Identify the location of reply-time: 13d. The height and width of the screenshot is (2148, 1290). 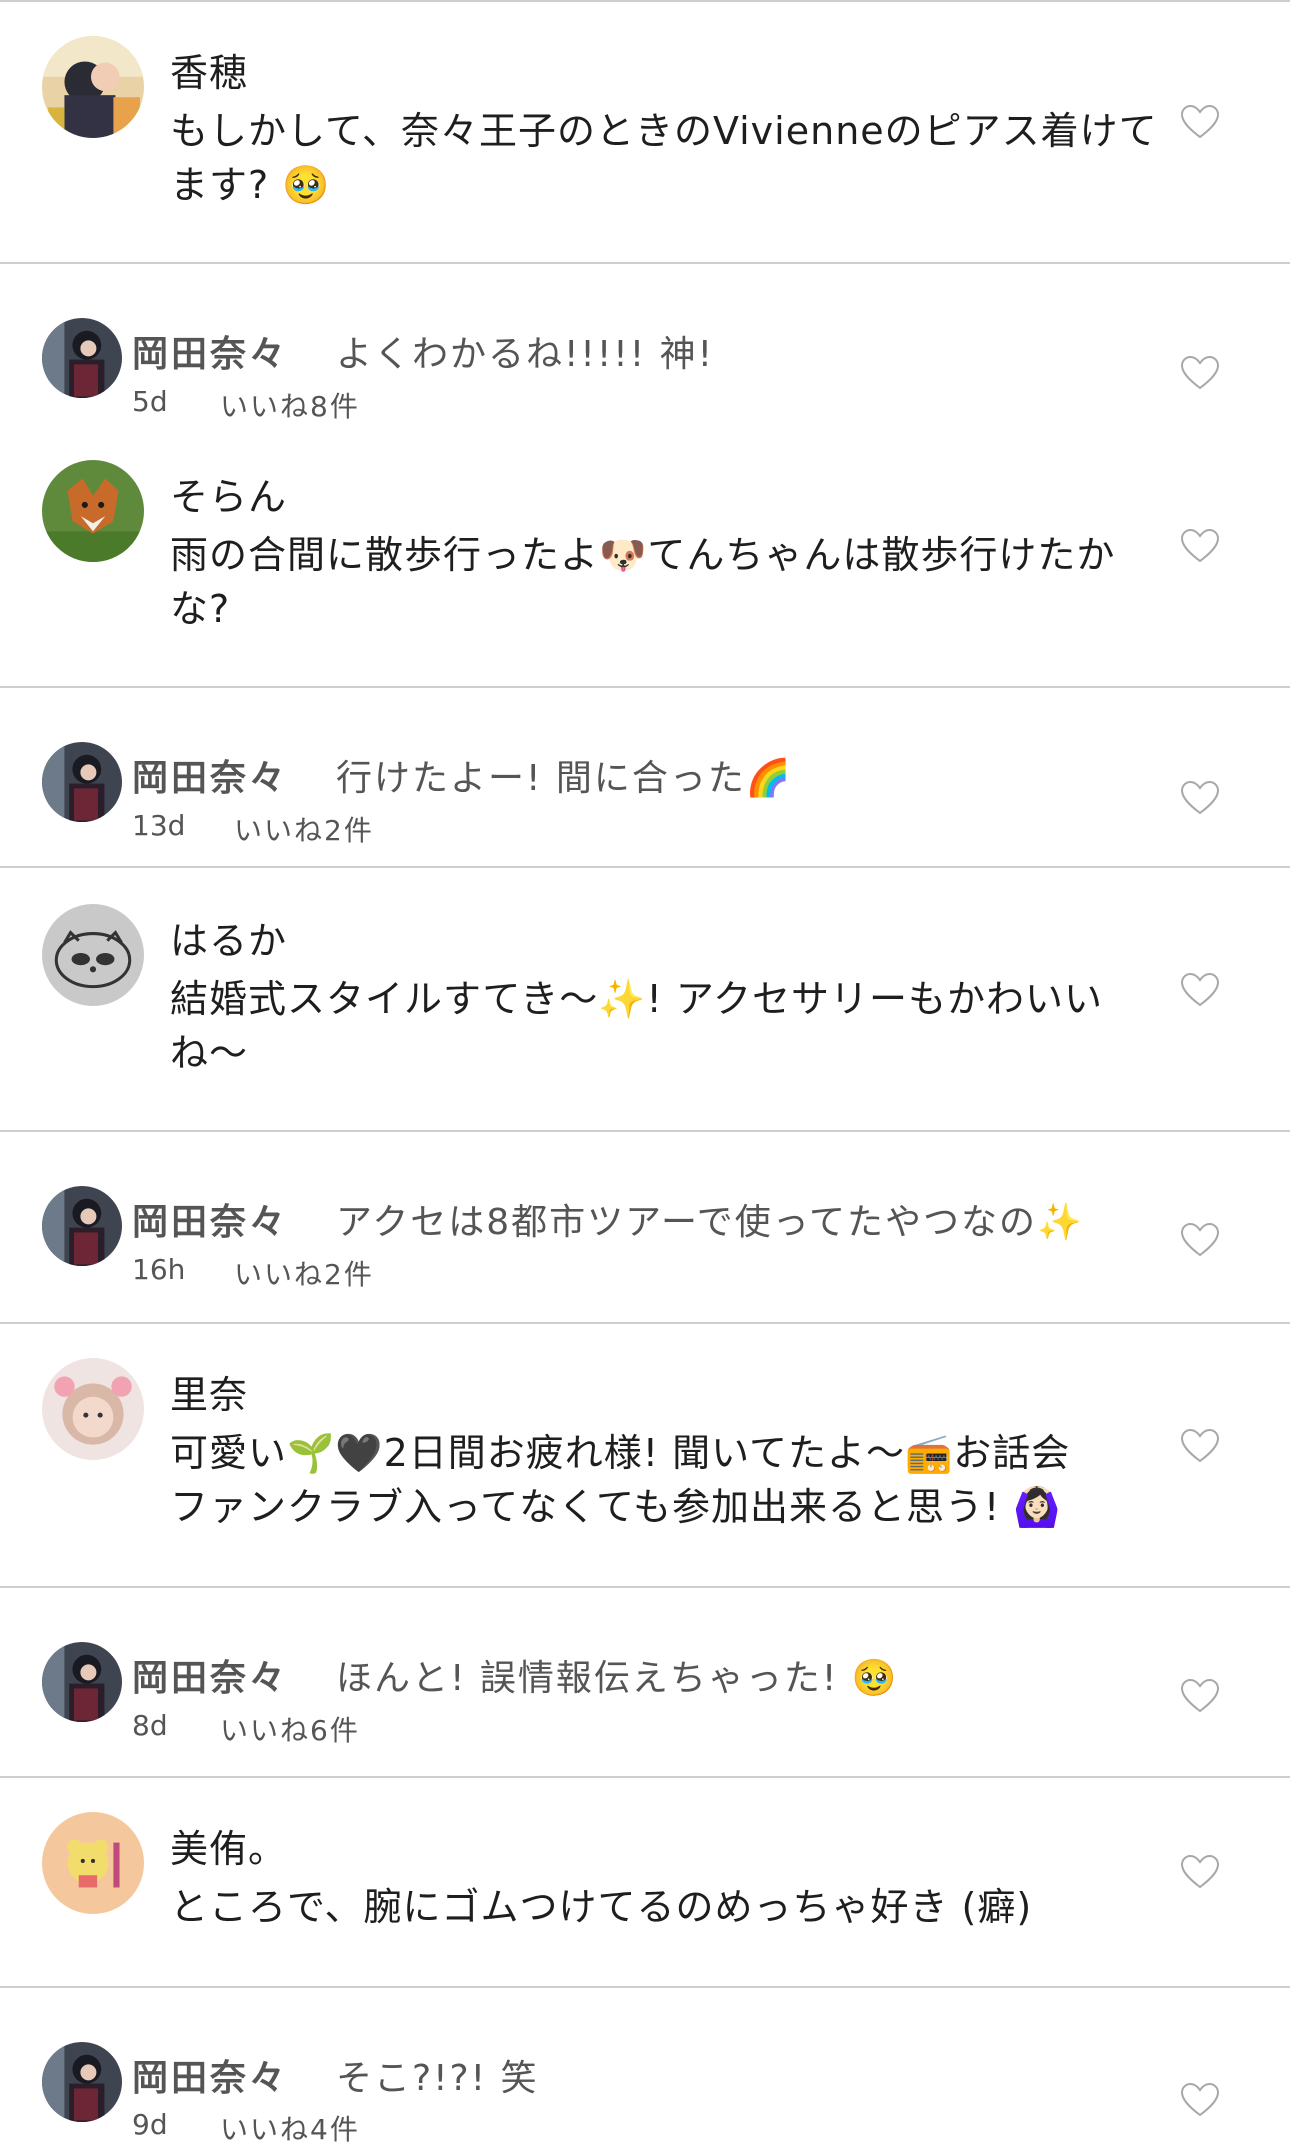
(159, 825).